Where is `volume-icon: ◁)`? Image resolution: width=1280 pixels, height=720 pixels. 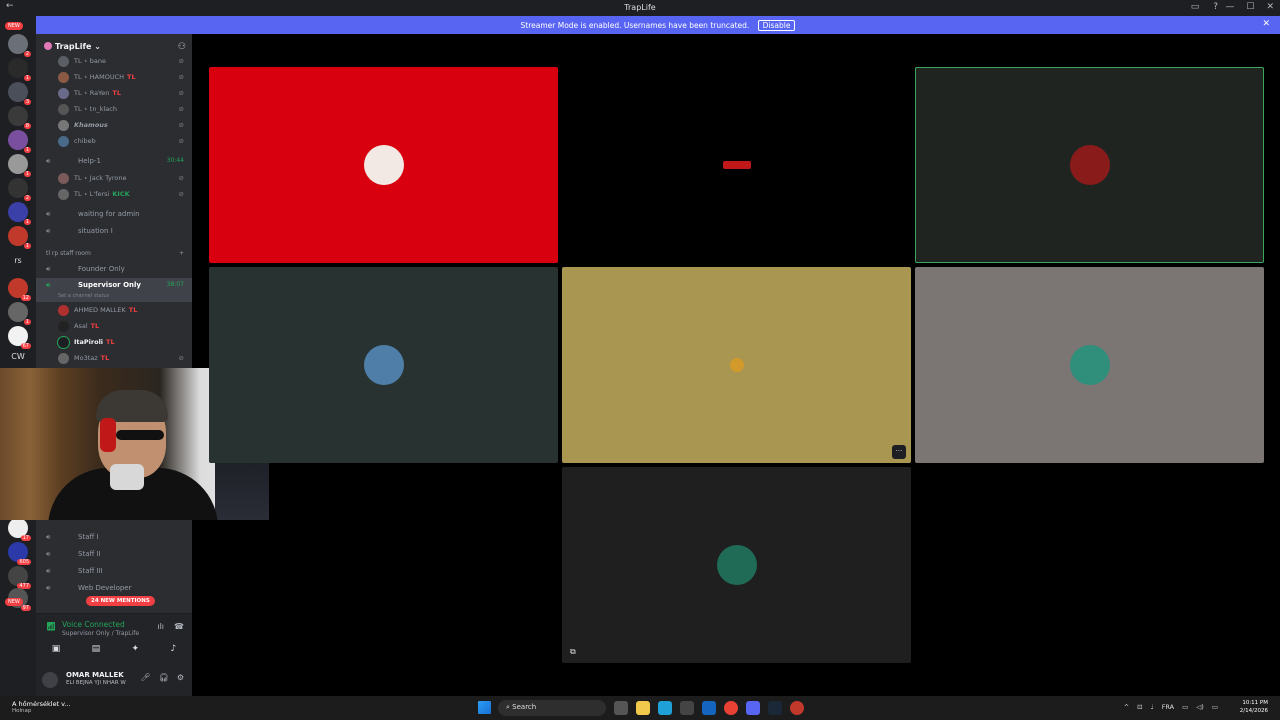
volume-icon: ◁) is located at coordinates (1200, 707).